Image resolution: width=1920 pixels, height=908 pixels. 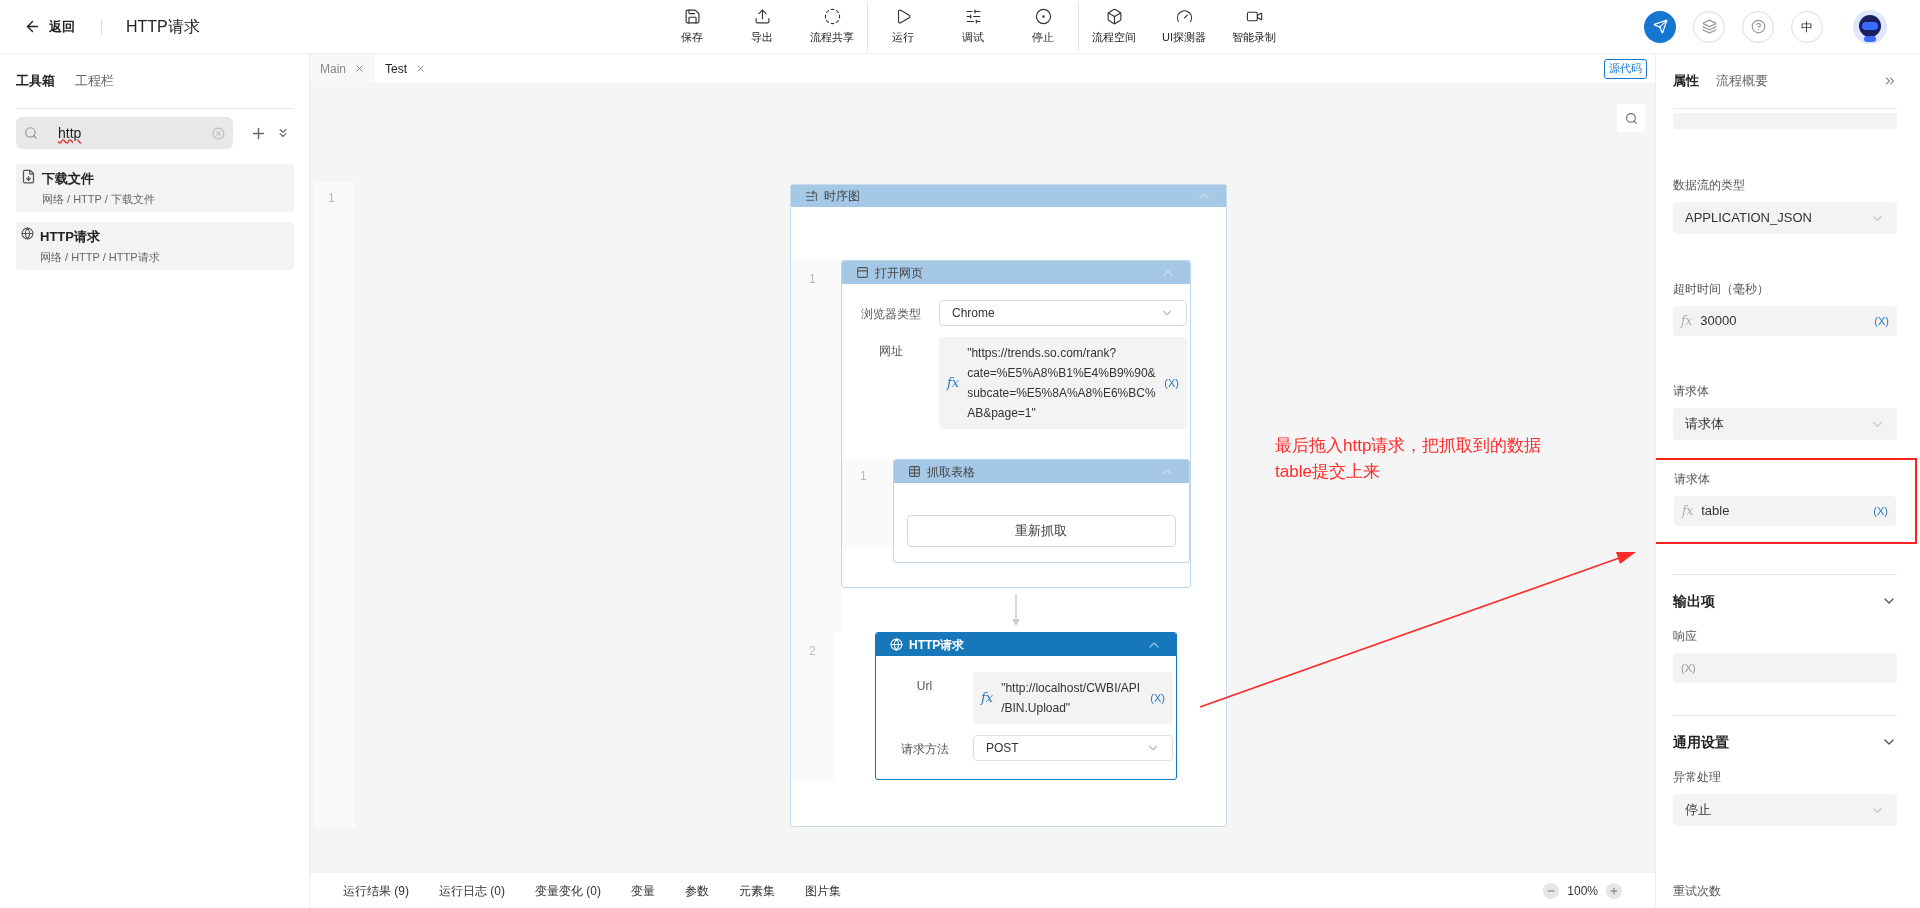 What do you see at coordinates (1551, 890) in the screenshot?
I see `zoom-out-button` at bounding box center [1551, 890].